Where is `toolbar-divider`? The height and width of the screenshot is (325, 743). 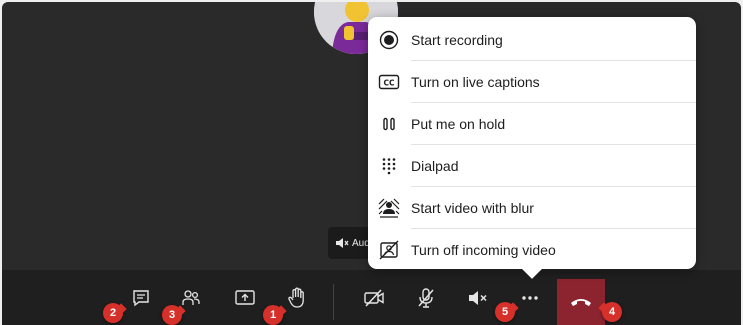 toolbar-divider is located at coordinates (333, 302).